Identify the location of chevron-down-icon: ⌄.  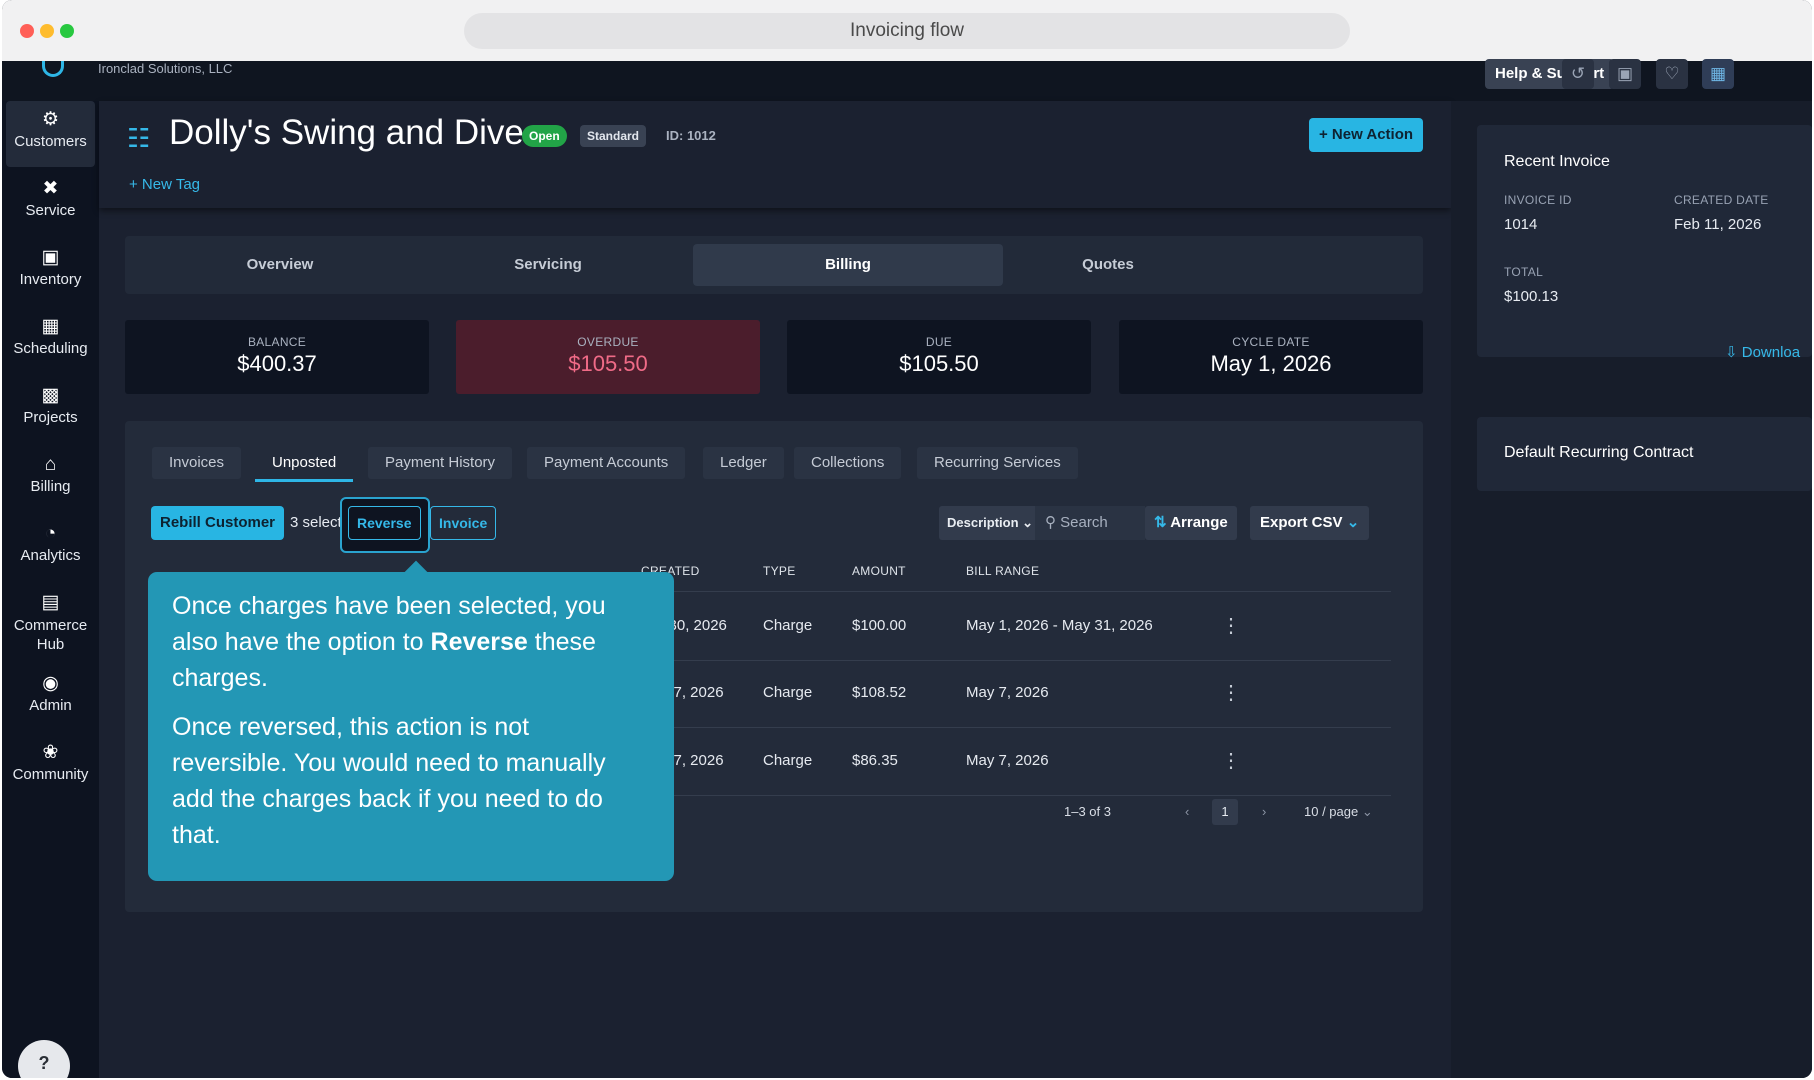
(1367, 811).